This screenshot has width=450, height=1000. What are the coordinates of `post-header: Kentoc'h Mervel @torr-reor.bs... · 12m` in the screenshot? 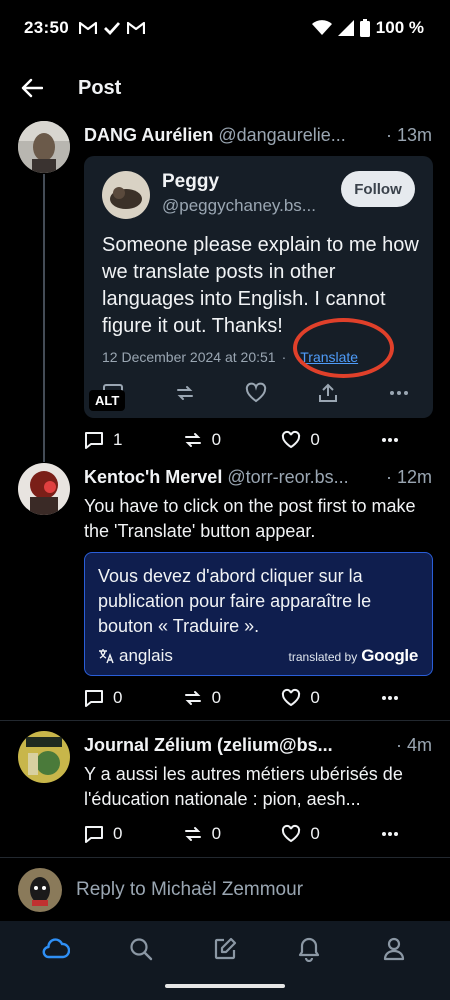 It's located at (258, 477).